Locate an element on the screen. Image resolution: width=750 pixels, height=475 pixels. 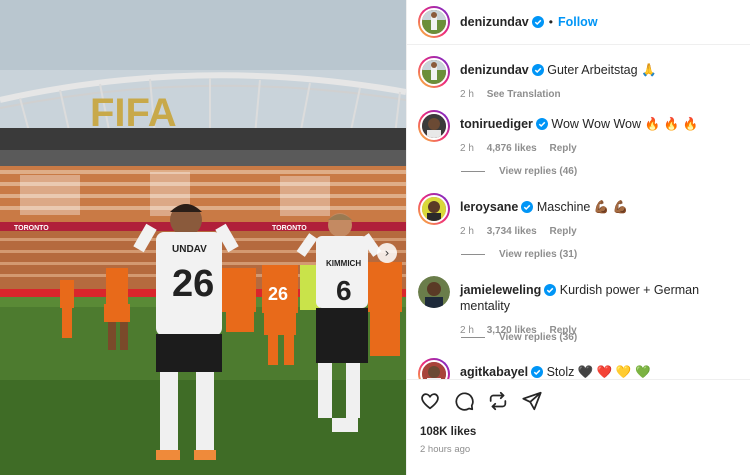
follow-button: Follow is located at coordinates (578, 22).